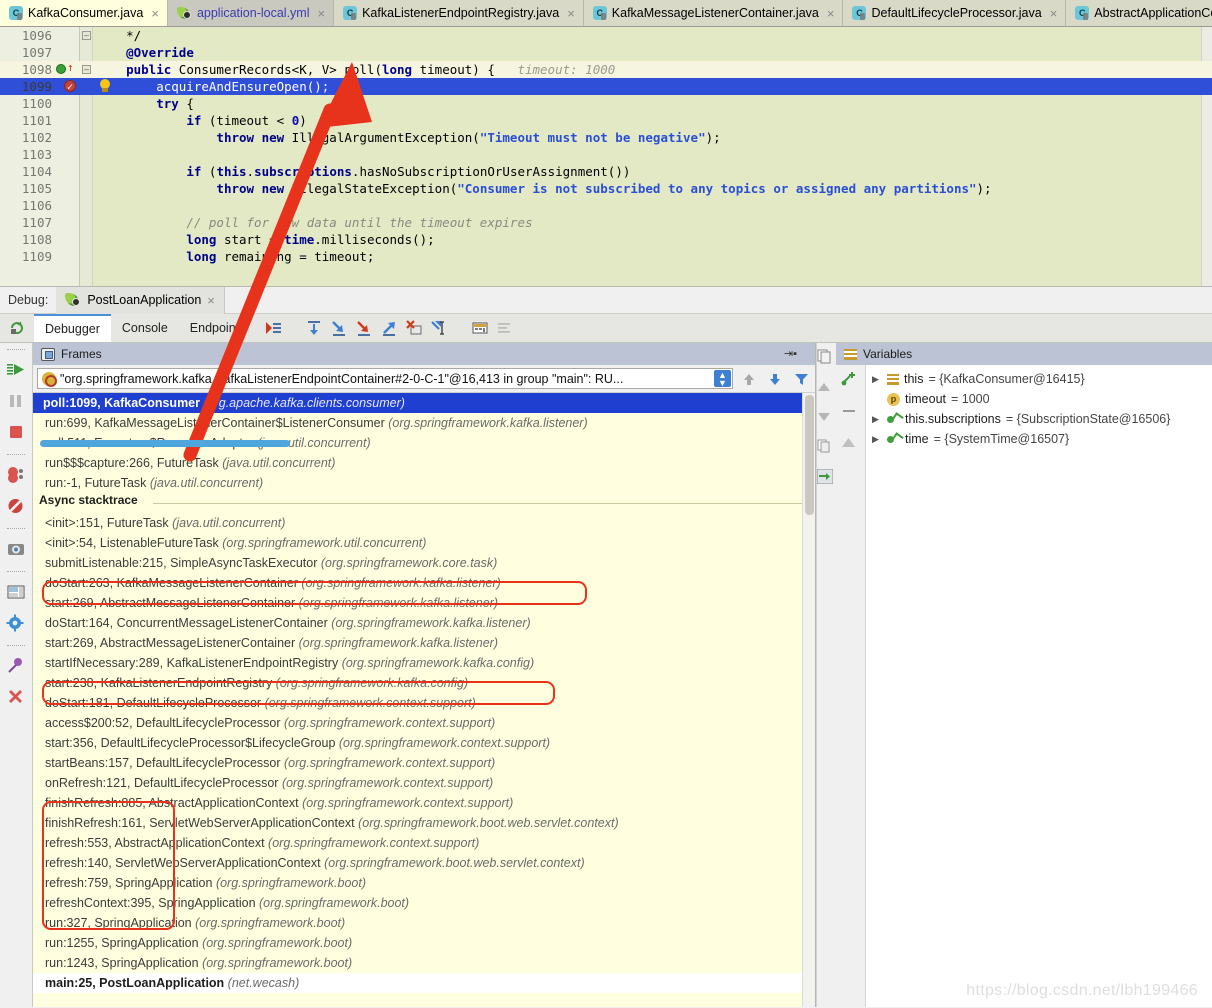  Describe the element at coordinates (251, 13) in the screenshot. I see `editor-tab-application-local-yml: application-local.yml ×` at that location.